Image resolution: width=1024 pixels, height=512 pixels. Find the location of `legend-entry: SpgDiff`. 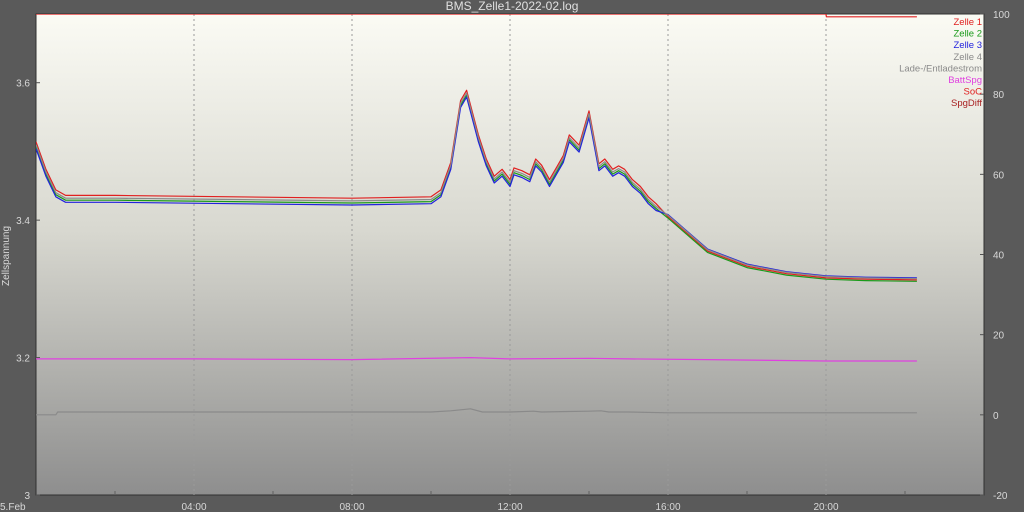

legend-entry: SpgDiff is located at coordinates (966, 103).